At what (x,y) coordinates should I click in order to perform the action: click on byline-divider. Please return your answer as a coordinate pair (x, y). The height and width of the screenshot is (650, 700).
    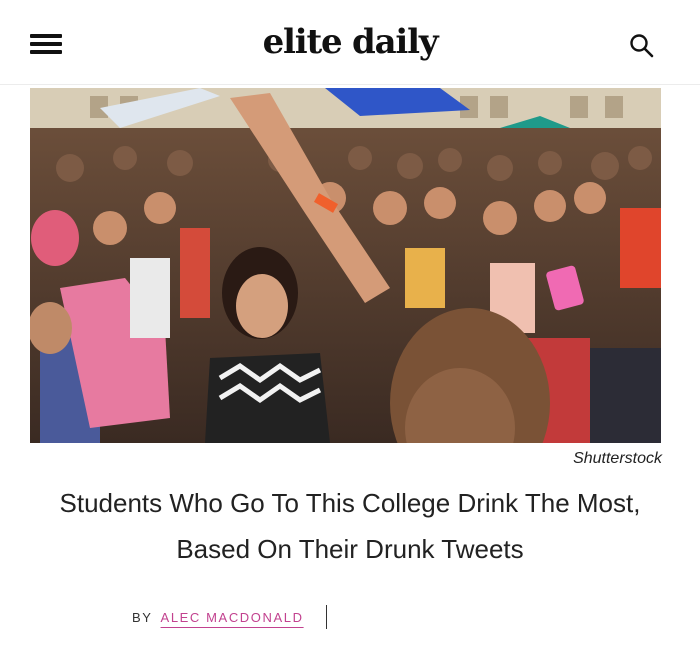
    Looking at the image, I should click on (326, 617).